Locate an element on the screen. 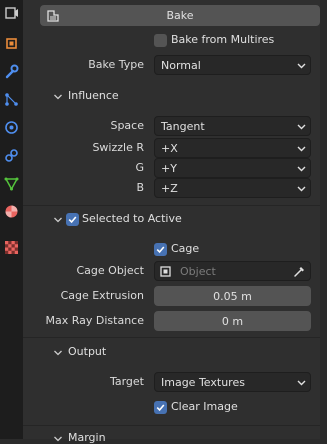 The image size is (327, 444). texture-icon is located at coordinates (11, 247).